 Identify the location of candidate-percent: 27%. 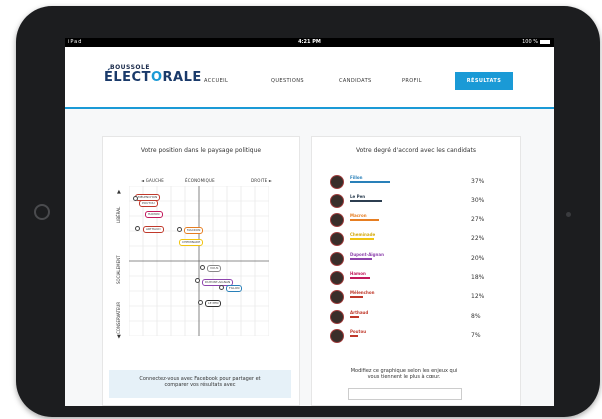
(478, 219).